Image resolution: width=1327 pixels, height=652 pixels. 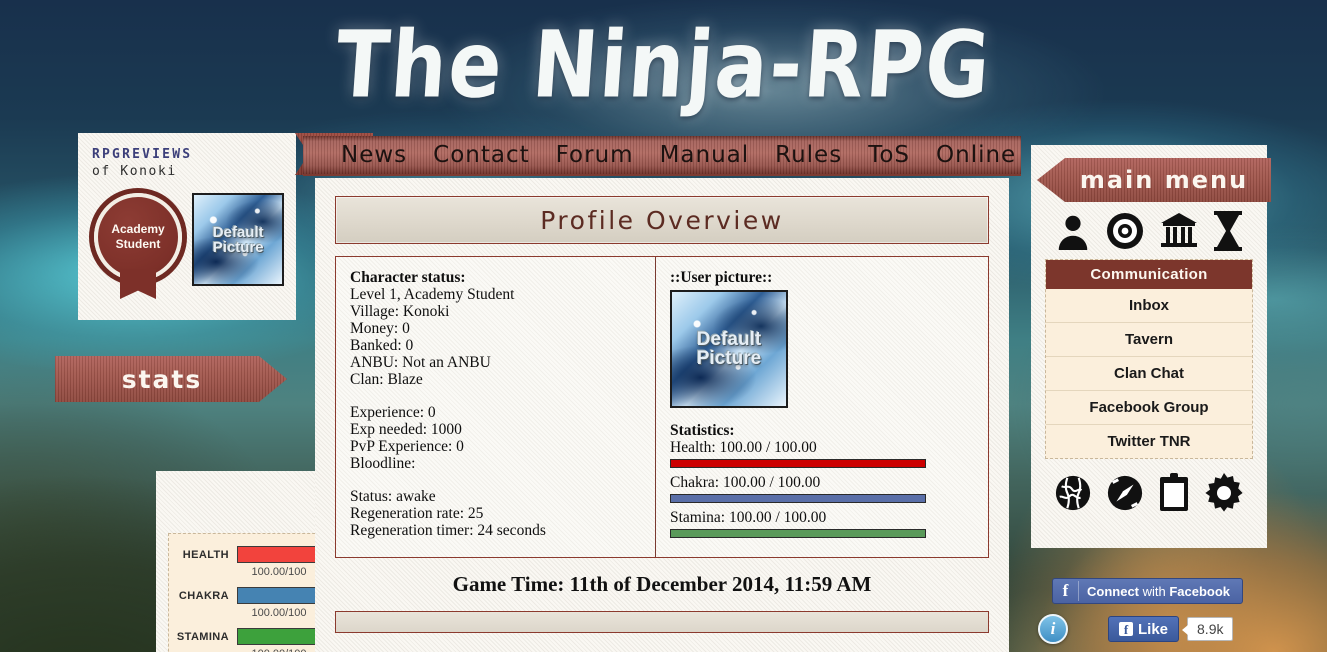 I want to click on experience-current: Experience: 0, so click(x=393, y=412).